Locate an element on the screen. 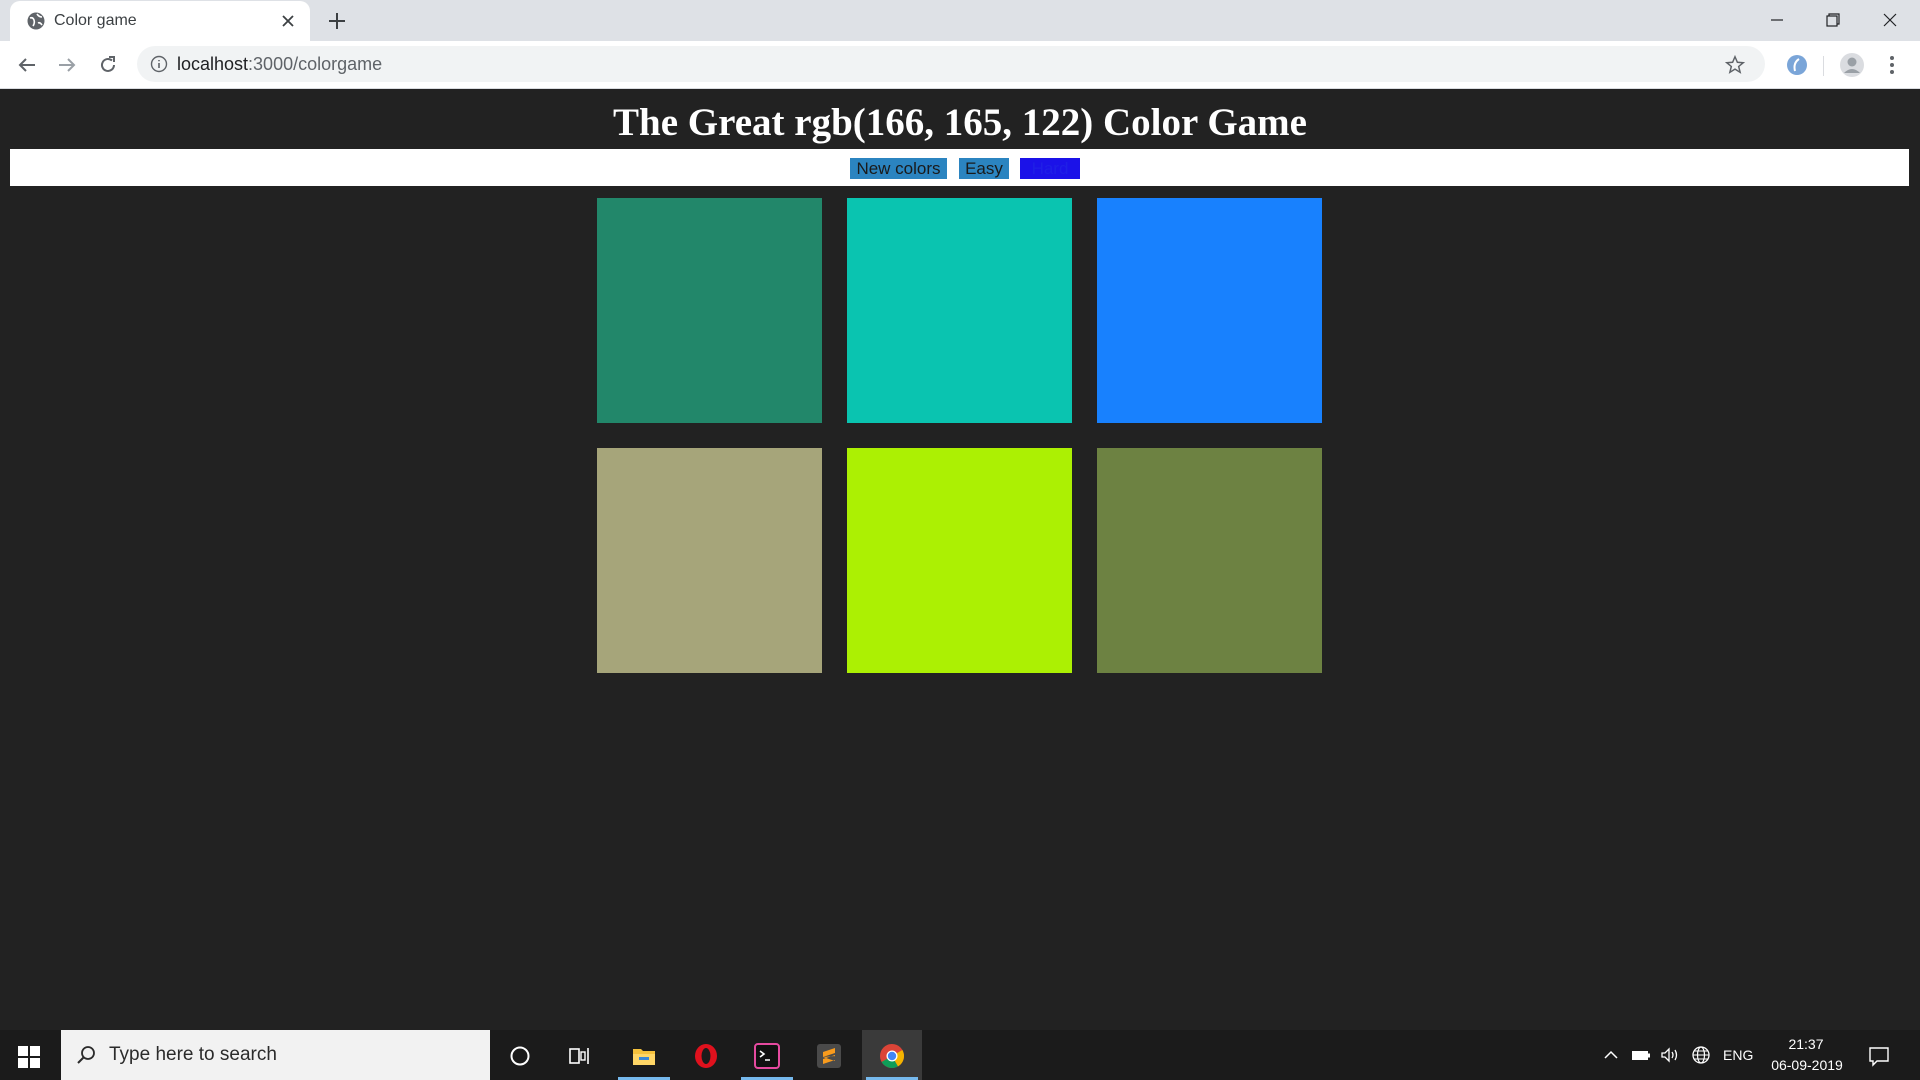 The width and height of the screenshot is (1920, 1080). page-title: The Great rgb(166, 165, 122) Color Game is located at coordinates (960, 122).